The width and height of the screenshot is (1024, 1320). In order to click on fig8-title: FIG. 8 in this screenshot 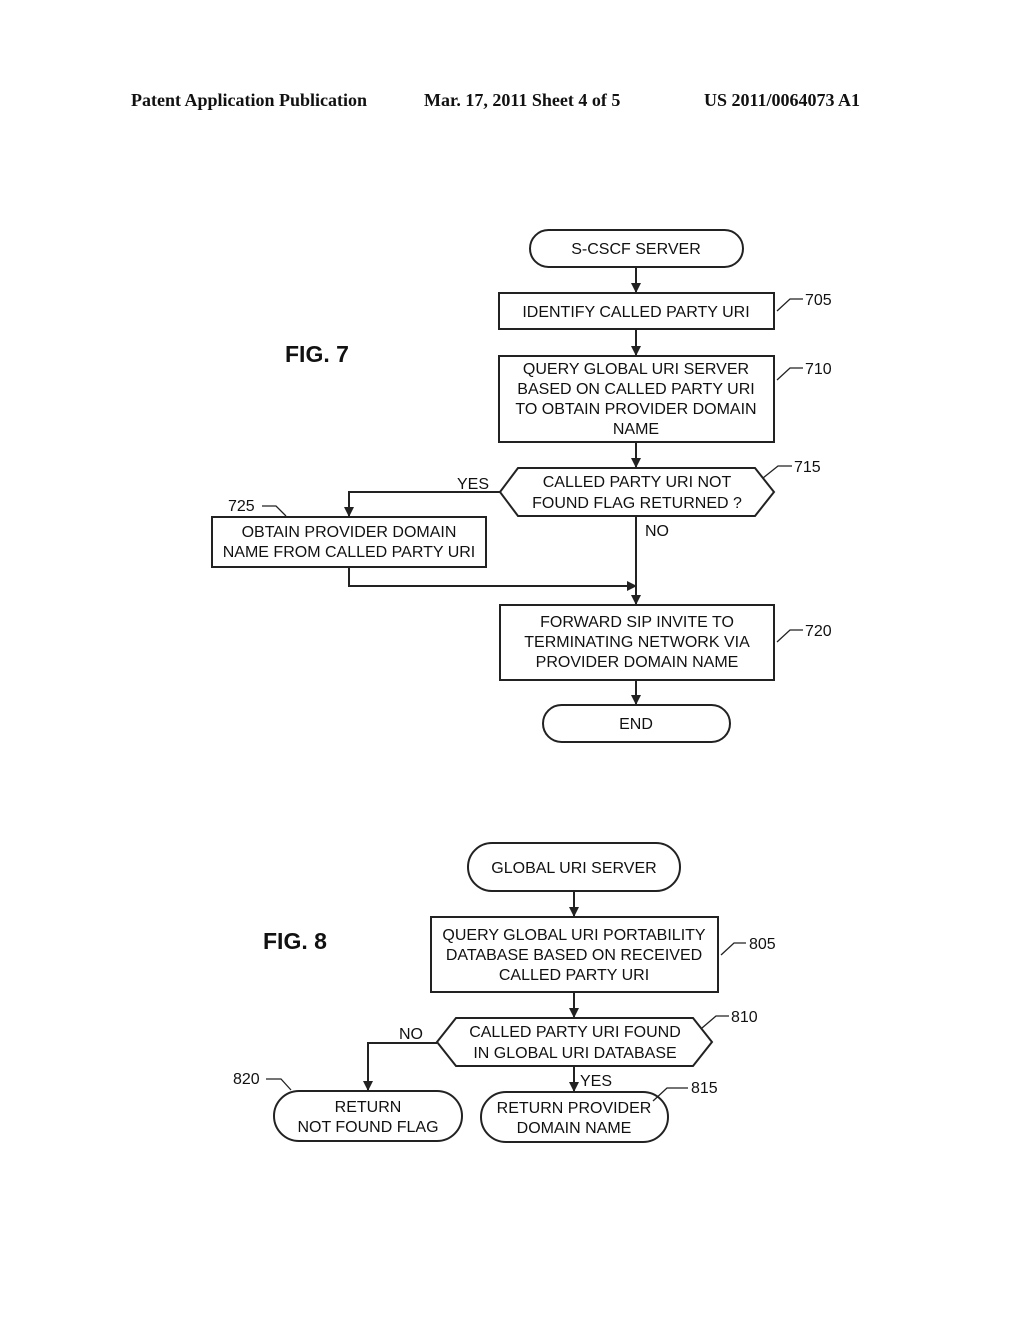, I will do `click(295, 941)`.